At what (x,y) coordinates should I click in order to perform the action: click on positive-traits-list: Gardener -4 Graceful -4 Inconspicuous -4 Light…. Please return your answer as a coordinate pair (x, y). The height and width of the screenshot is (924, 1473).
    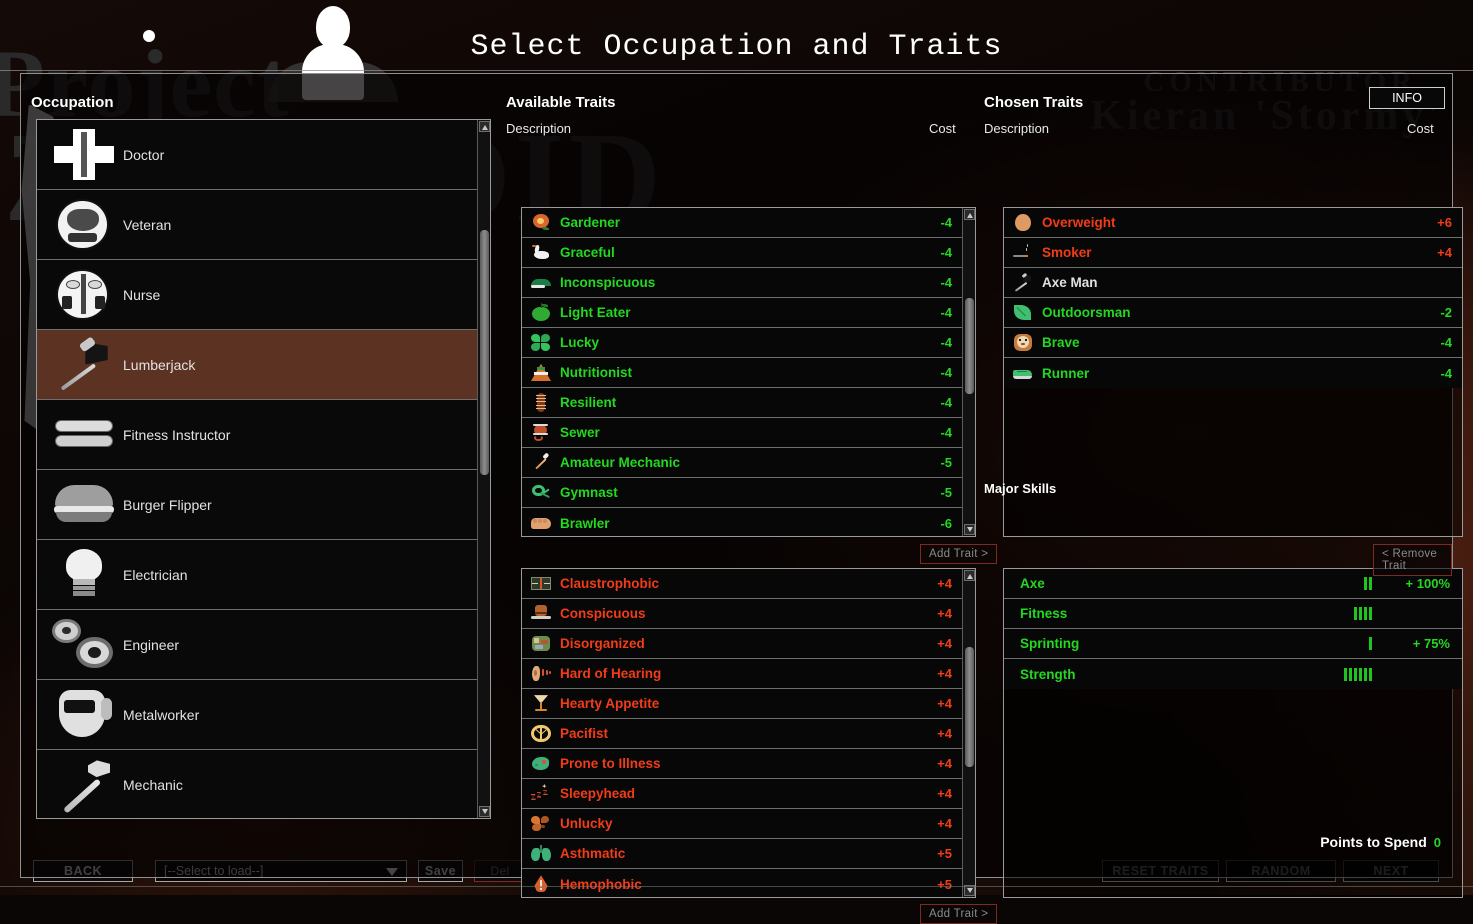
    Looking at the image, I should click on (742, 372).